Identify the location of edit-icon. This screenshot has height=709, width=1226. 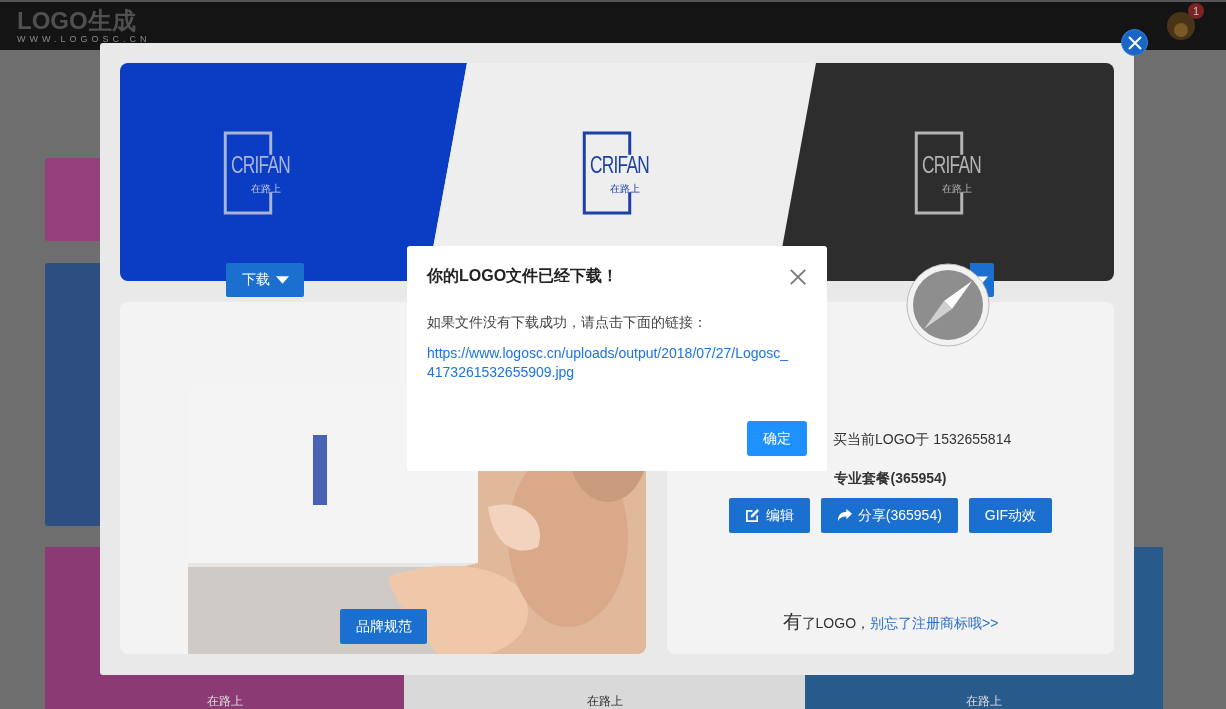
(752, 515).